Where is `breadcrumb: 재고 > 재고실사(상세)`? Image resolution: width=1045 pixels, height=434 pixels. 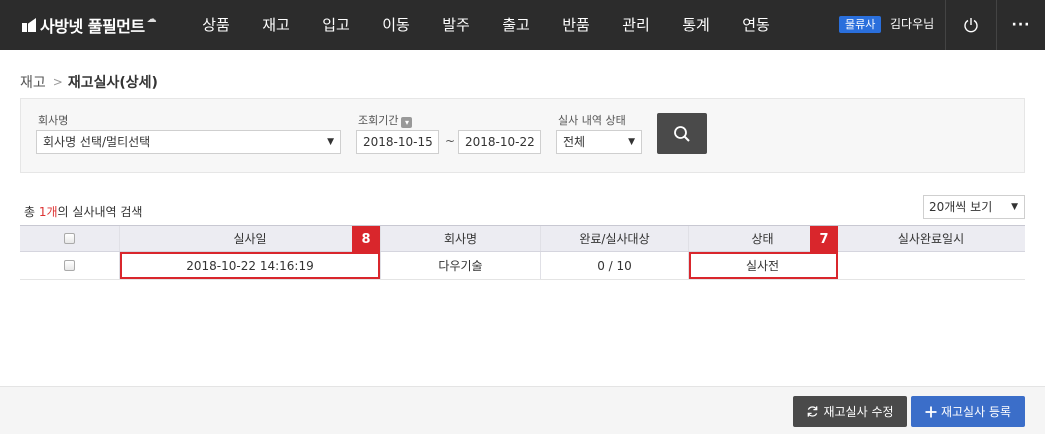 breadcrumb: 재고 > 재고실사(상세) is located at coordinates (89, 82).